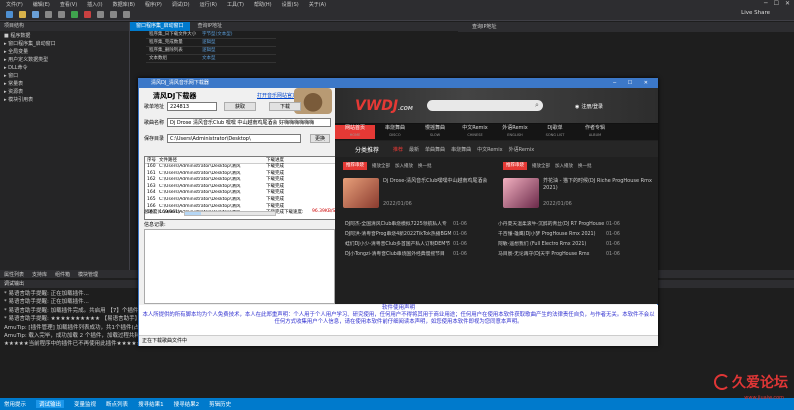  What do you see at coordinates (50, 404) in the screenshot?
I see `status-tab-1: 调试输出` at bounding box center [50, 404].